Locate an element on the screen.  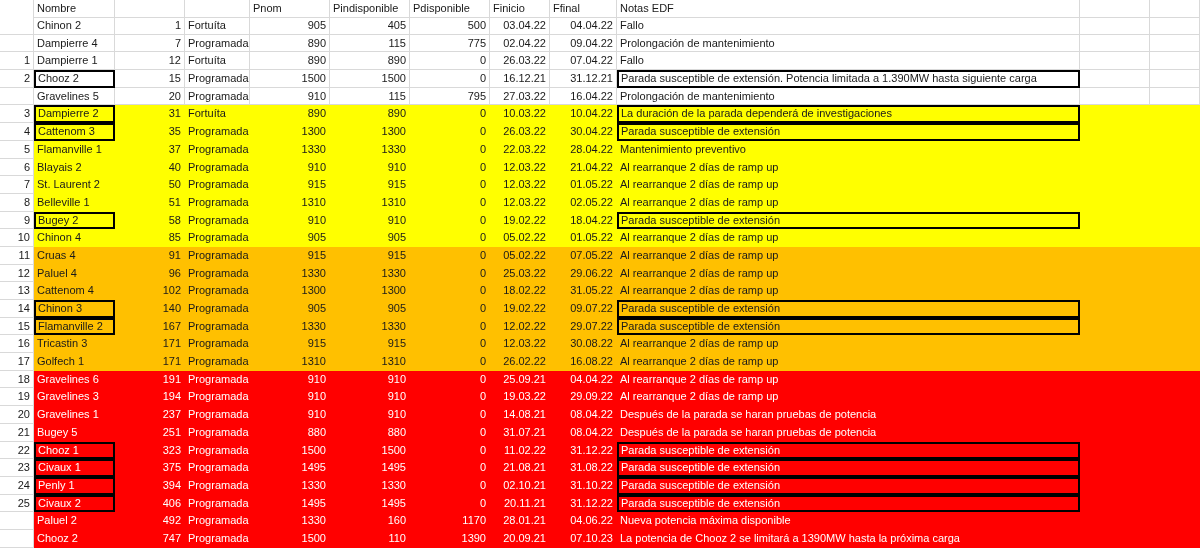
table-cell: 85 is located at coordinates (150, 238).